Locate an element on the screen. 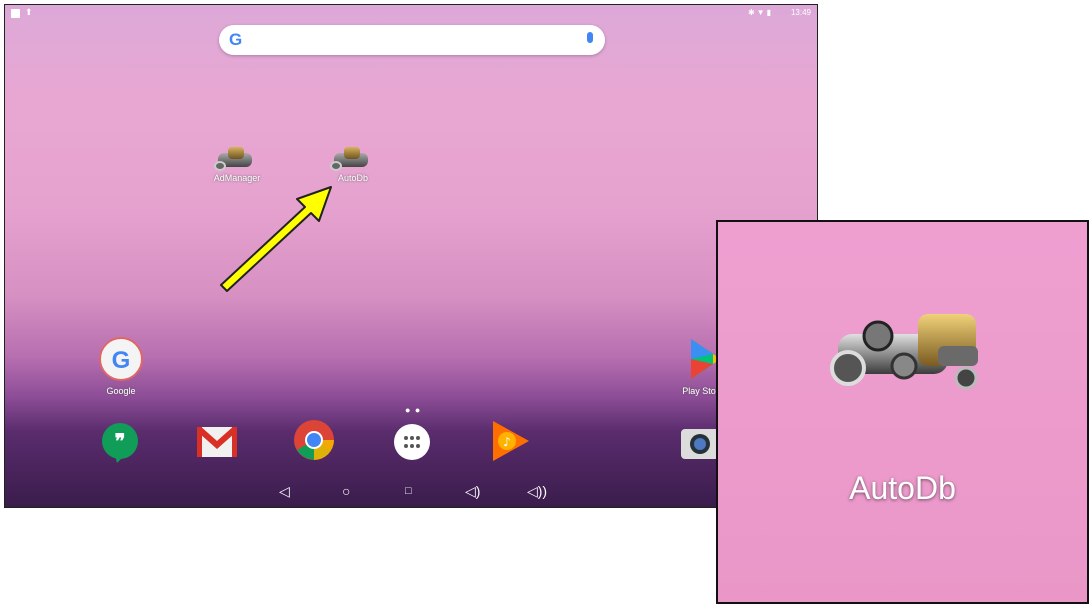 The height and width of the screenshot is (604, 1089). status-bar: ⬆ ✱▼▮ 13:49 is located at coordinates (411, 14).